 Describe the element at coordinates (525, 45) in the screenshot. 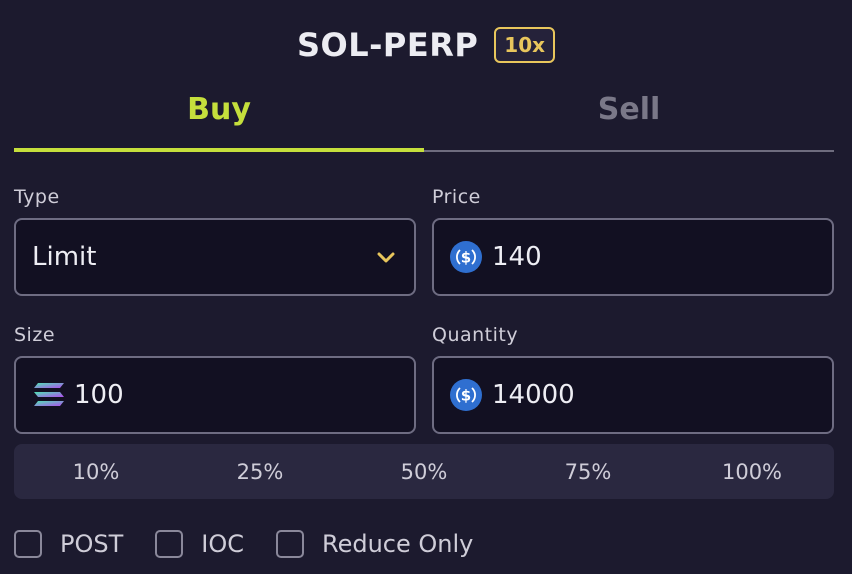

I see `leverage-badge: 10x` at that location.